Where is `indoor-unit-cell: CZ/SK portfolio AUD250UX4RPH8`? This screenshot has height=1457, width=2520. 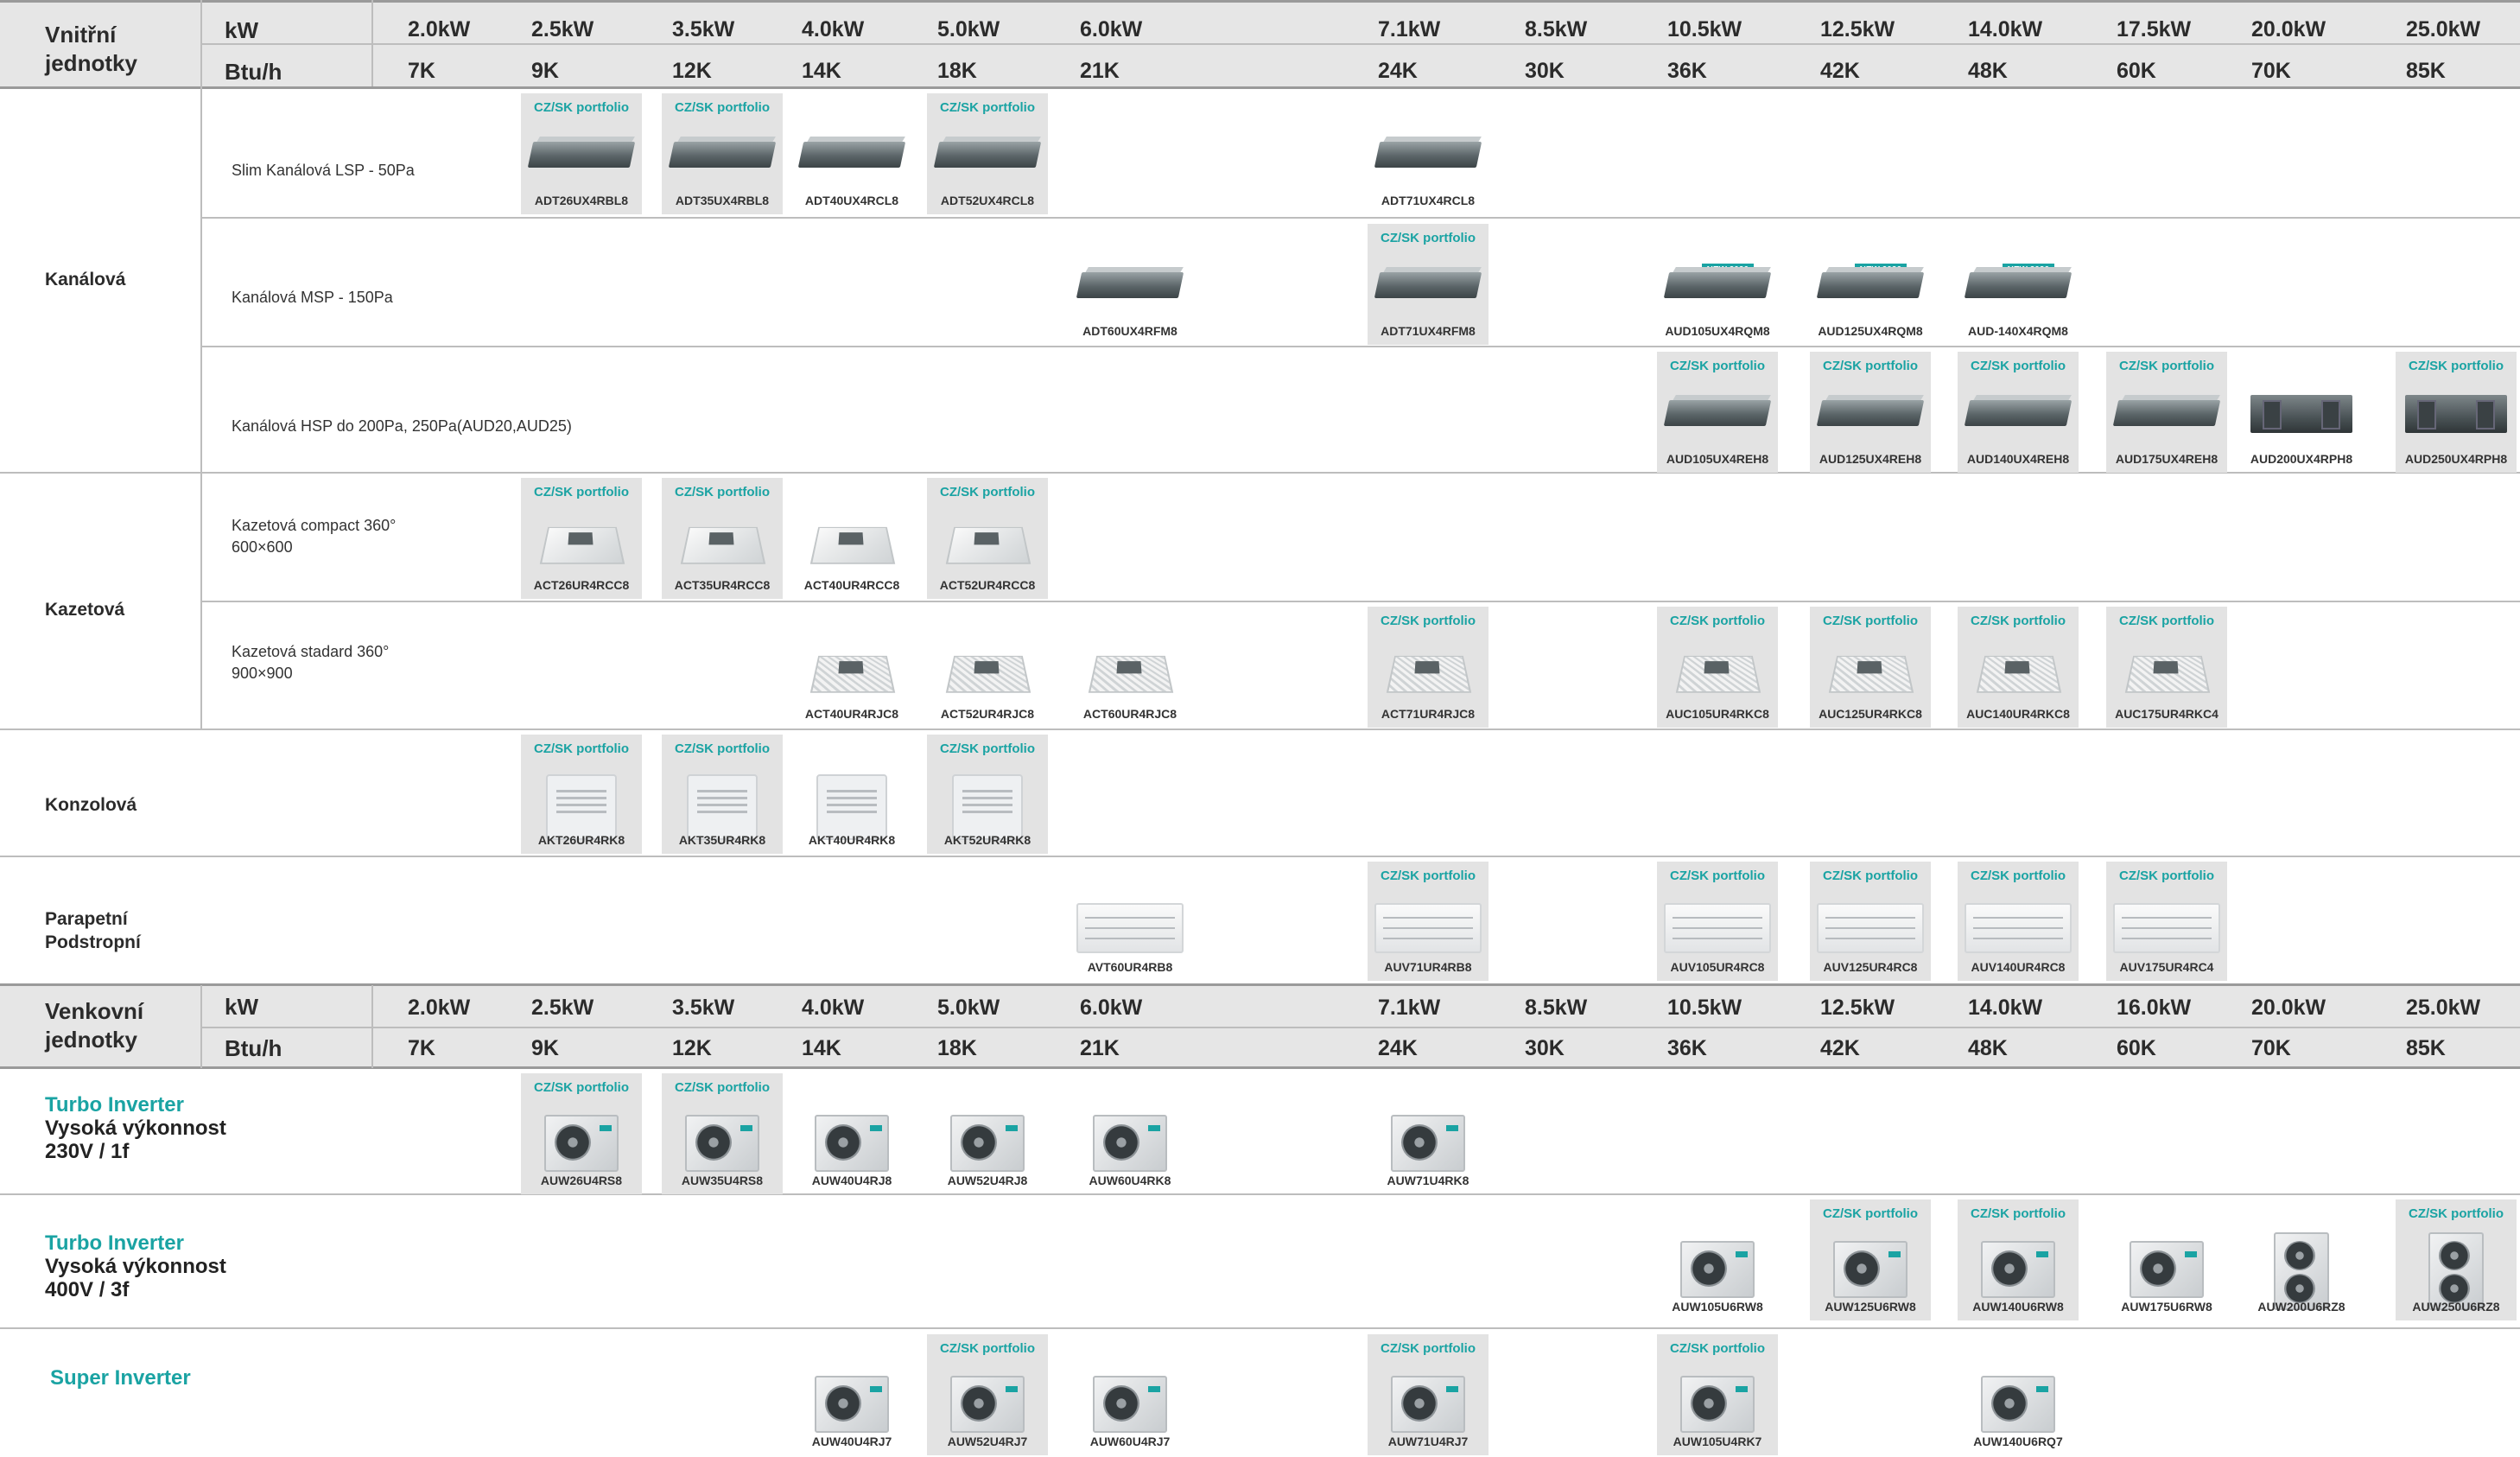 indoor-unit-cell: CZ/SK portfolio AUD250UX4RPH8 is located at coordinates (2456, 413).